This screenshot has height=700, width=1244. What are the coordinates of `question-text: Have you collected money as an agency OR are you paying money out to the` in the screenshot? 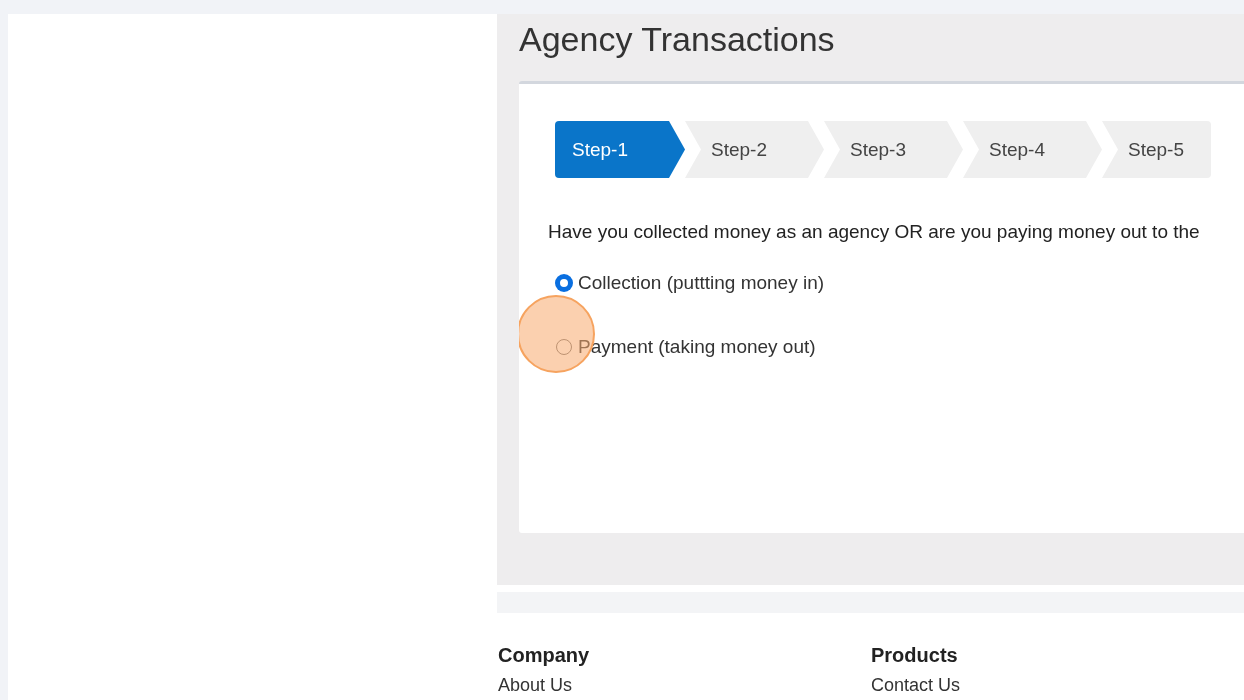 It's located at (874, 232).